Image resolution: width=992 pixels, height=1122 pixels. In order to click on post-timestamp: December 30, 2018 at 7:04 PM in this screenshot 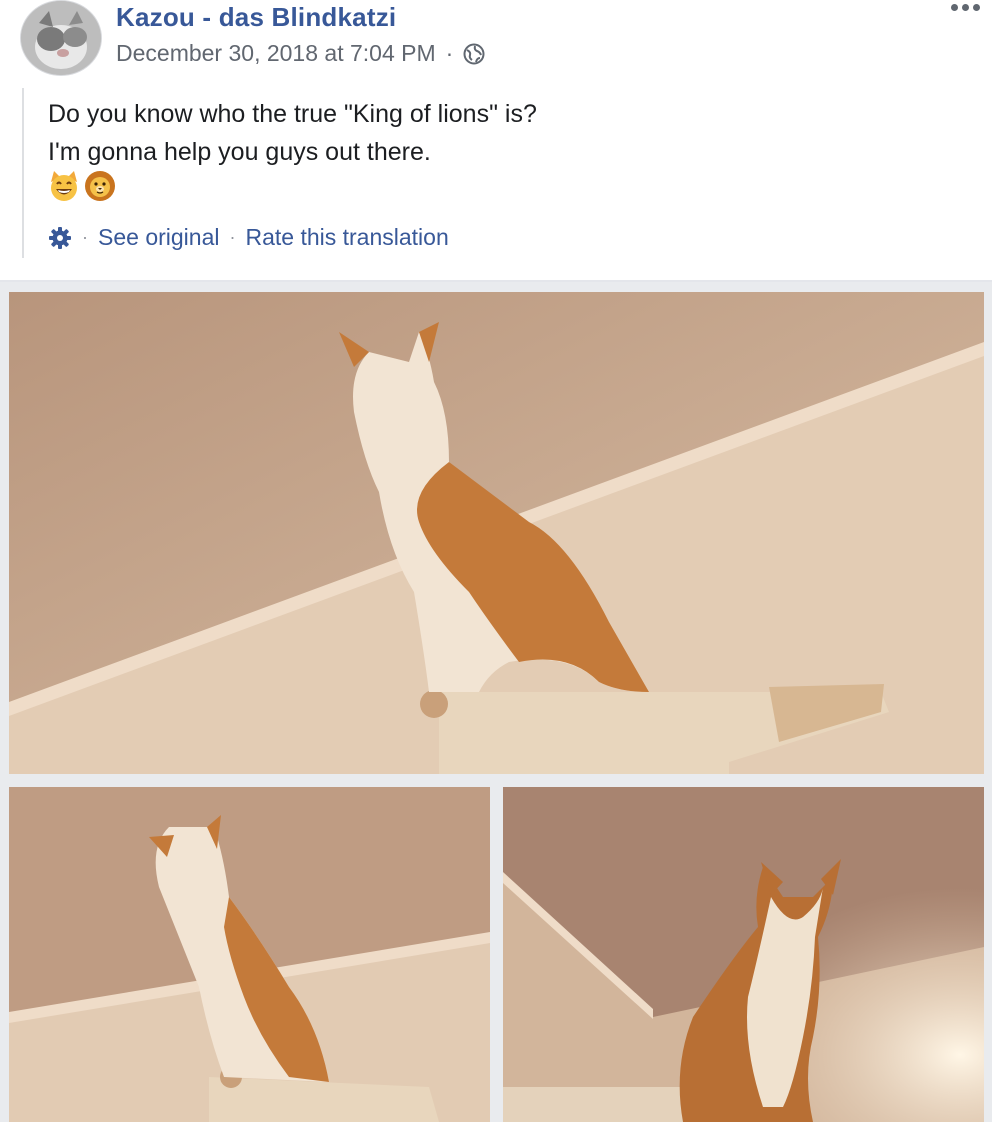, I will do `click(276, 53)`.